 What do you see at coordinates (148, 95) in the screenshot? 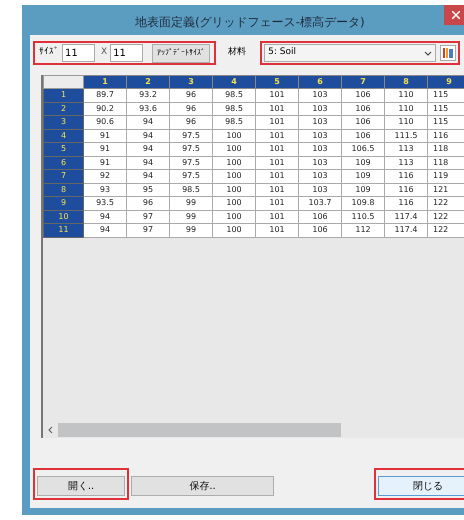
I see `table-cell: 93.2` at bounding box center [148, 95].